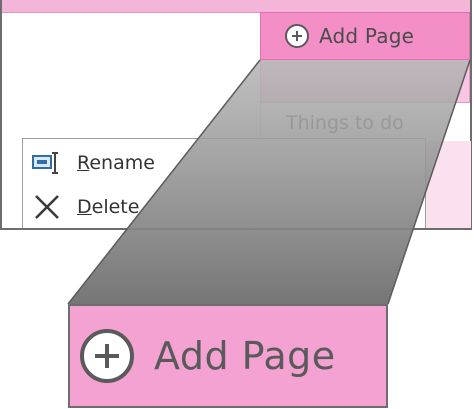  I want to click on add-page-button: Add Page, so click(365, 36).